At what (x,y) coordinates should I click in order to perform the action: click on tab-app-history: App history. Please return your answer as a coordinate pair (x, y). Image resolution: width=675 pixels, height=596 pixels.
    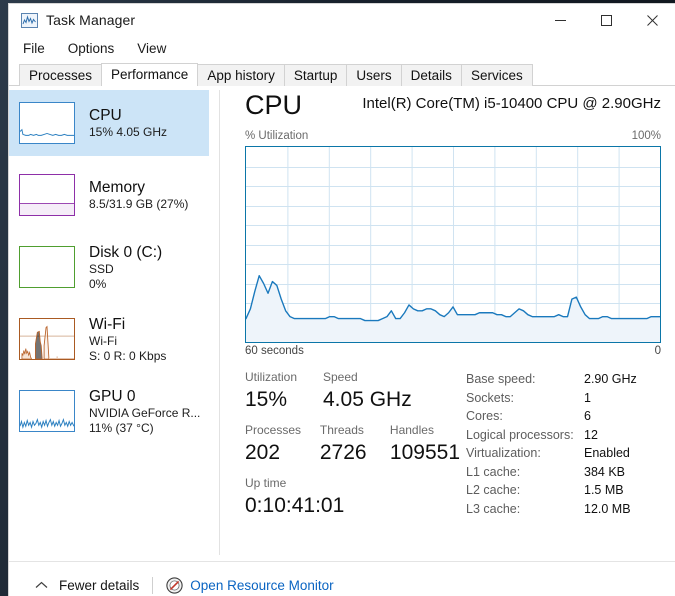
    Looking at the image, I should click on (241, 75).